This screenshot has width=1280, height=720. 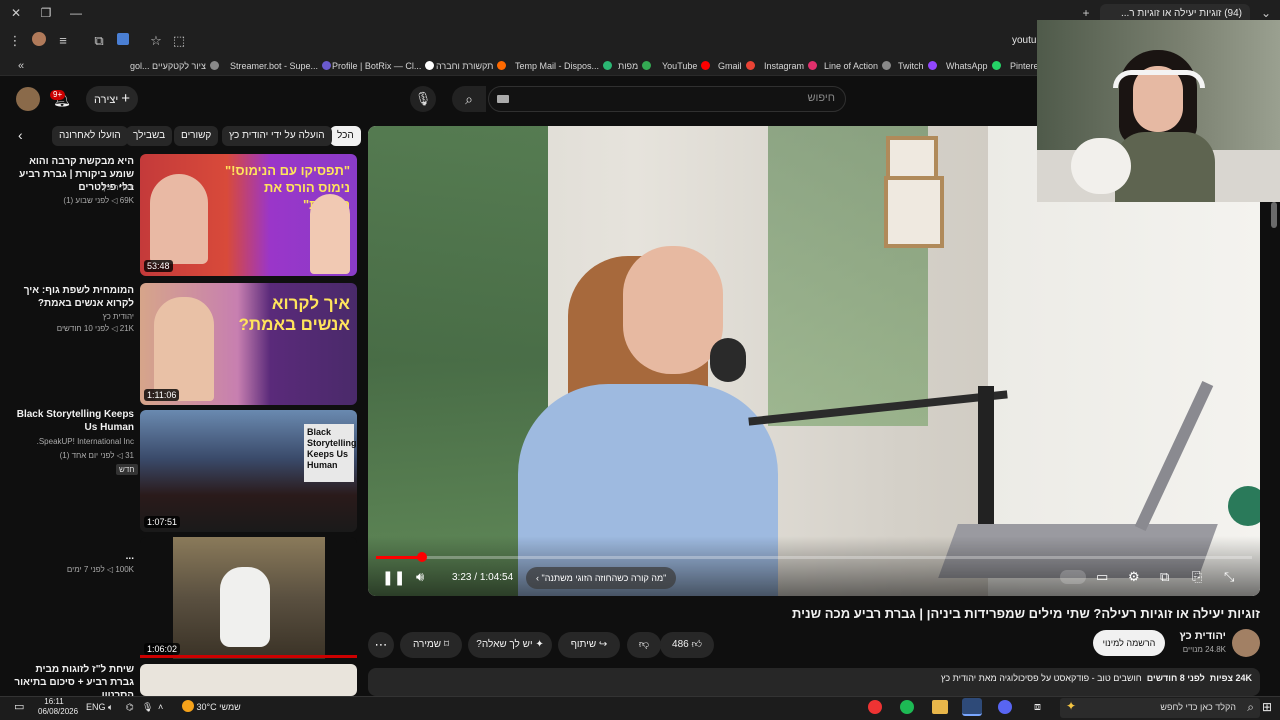 I want to click on subtitles-icon: ▭, so click(x=1102, y=577).